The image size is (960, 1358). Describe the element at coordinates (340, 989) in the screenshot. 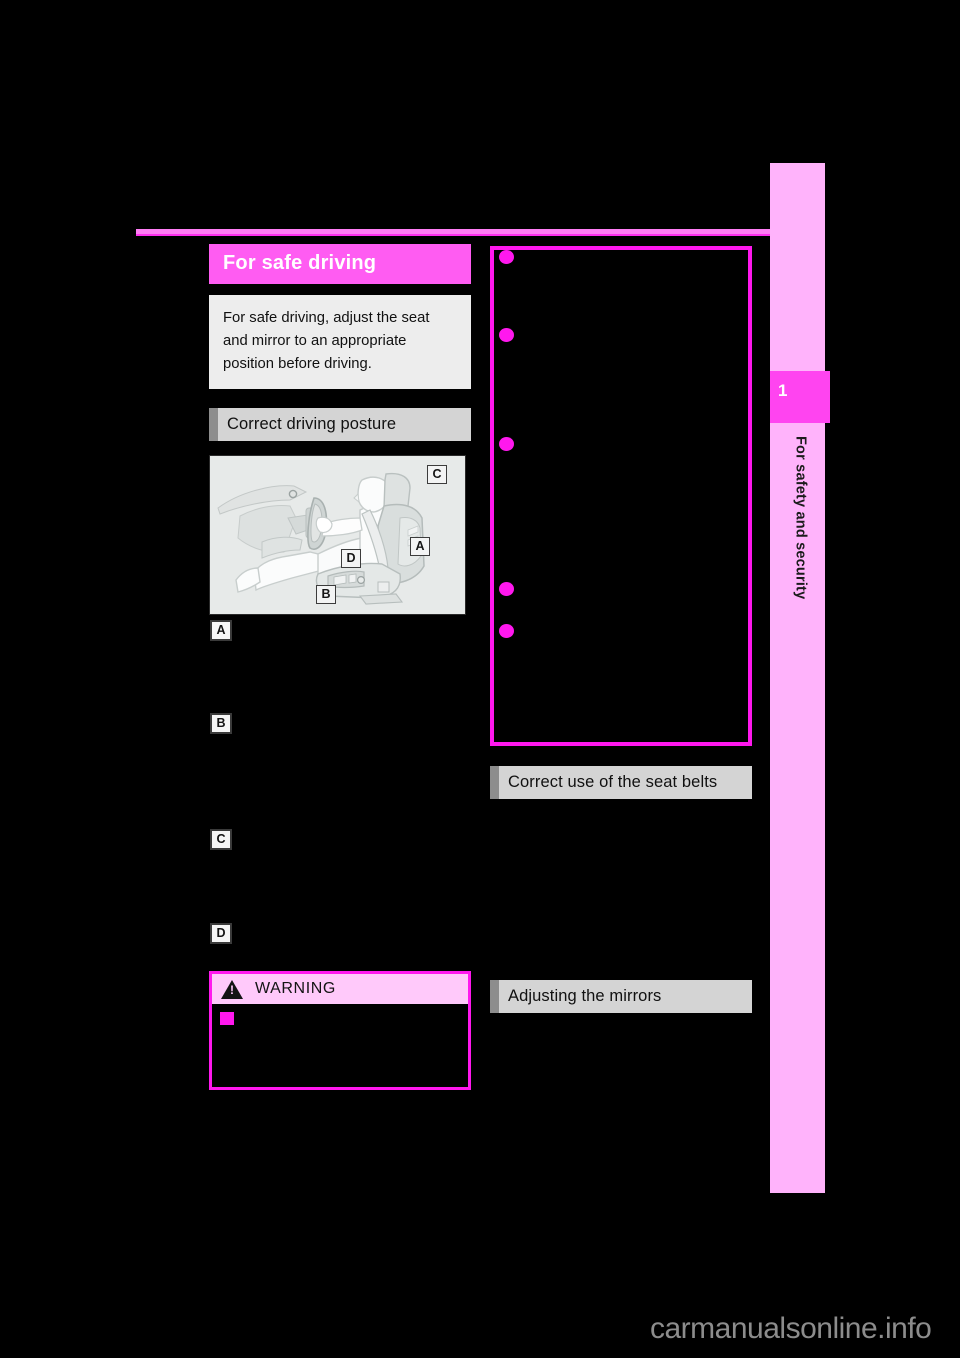

I see `warning-header: WARNING` at that location.